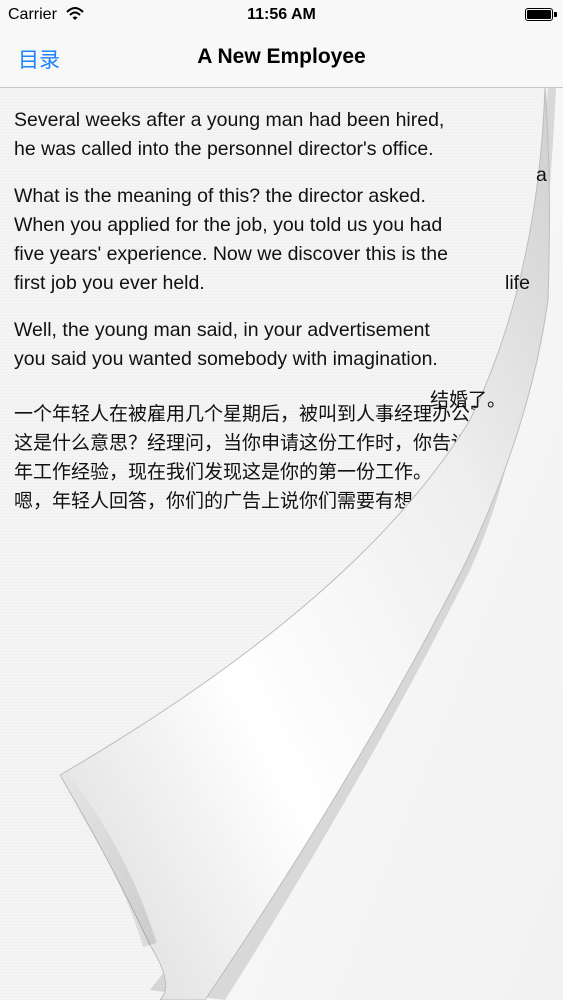  I want to click on page-title: A New Employee, so click(281, 56).